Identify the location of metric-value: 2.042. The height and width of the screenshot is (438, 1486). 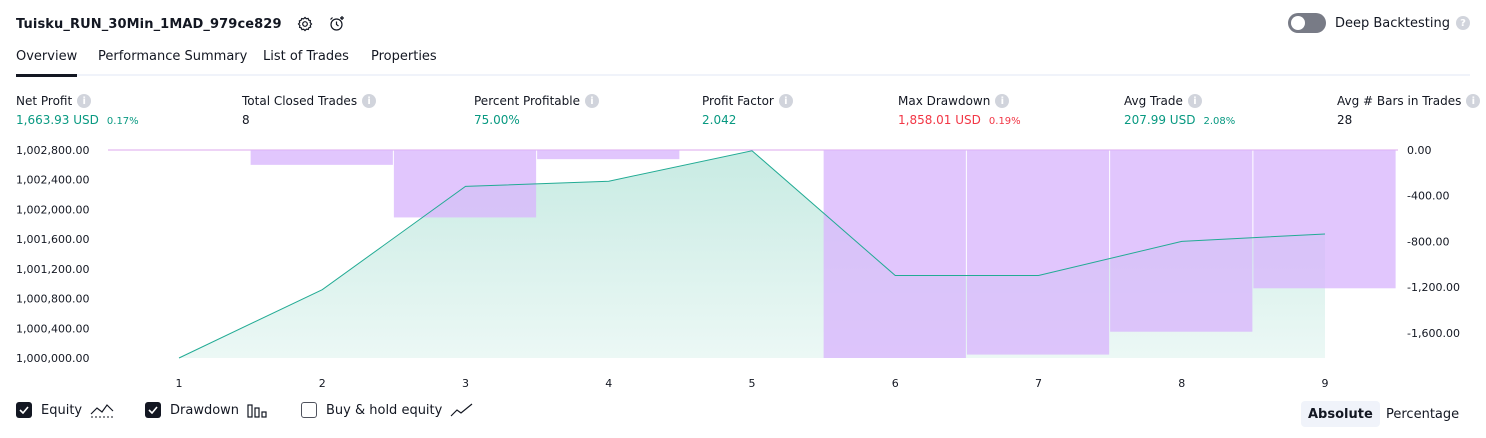
(719, 120).